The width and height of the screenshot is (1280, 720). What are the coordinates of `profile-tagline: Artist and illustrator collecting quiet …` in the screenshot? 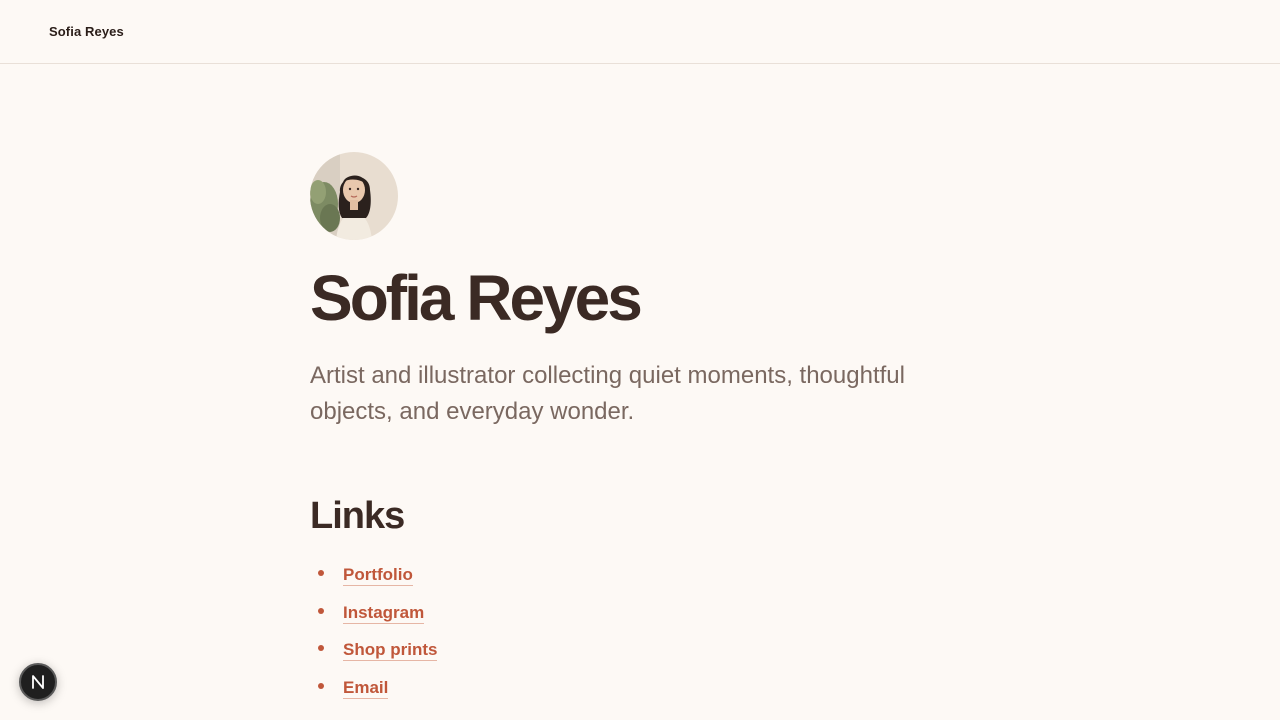 It's located at (607, 393).